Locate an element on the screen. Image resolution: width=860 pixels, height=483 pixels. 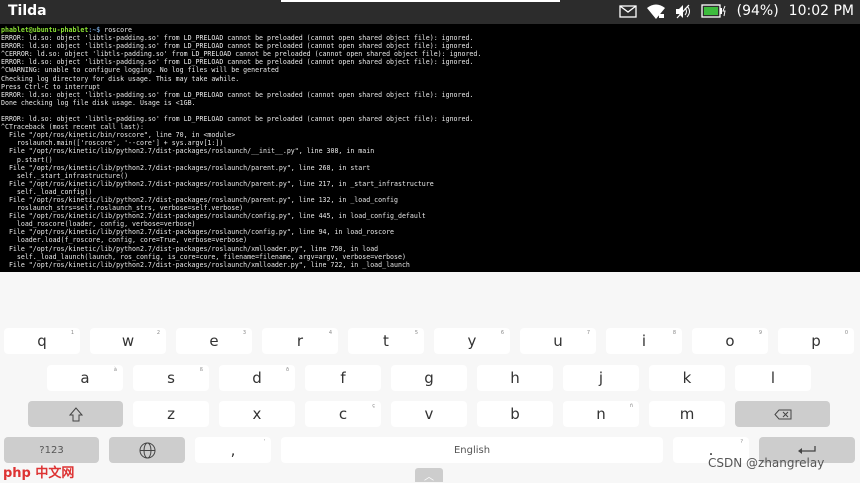
key-y: y6 is located at coordinates (472, 341).